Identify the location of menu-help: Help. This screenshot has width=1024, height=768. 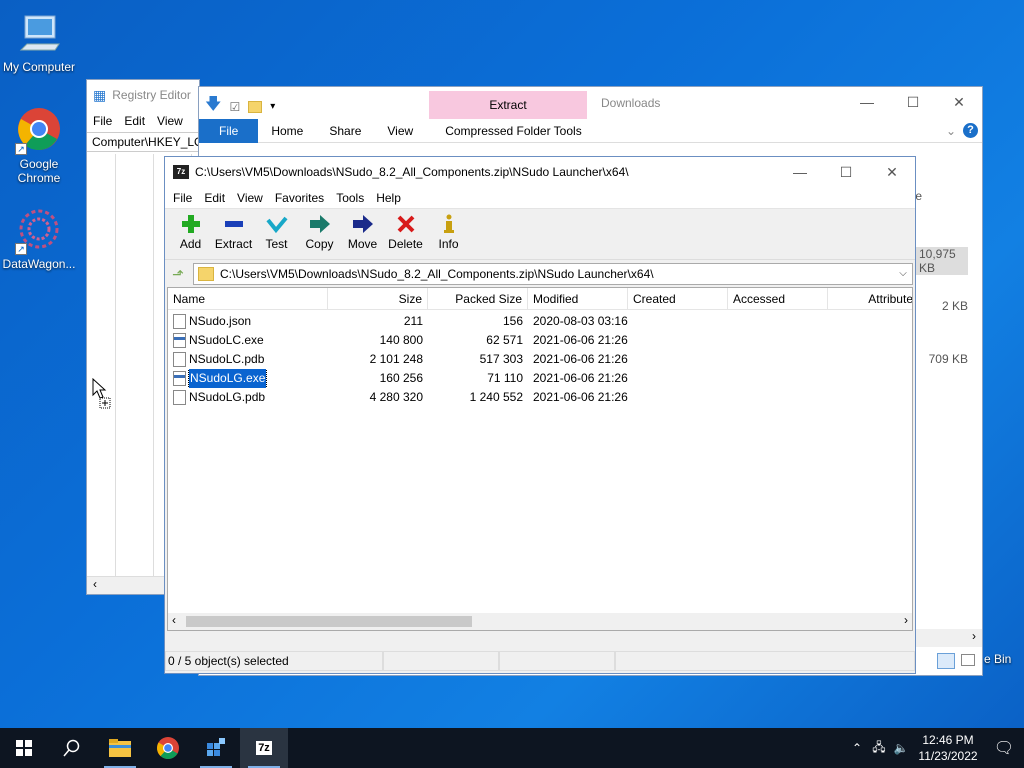
(388, 198).